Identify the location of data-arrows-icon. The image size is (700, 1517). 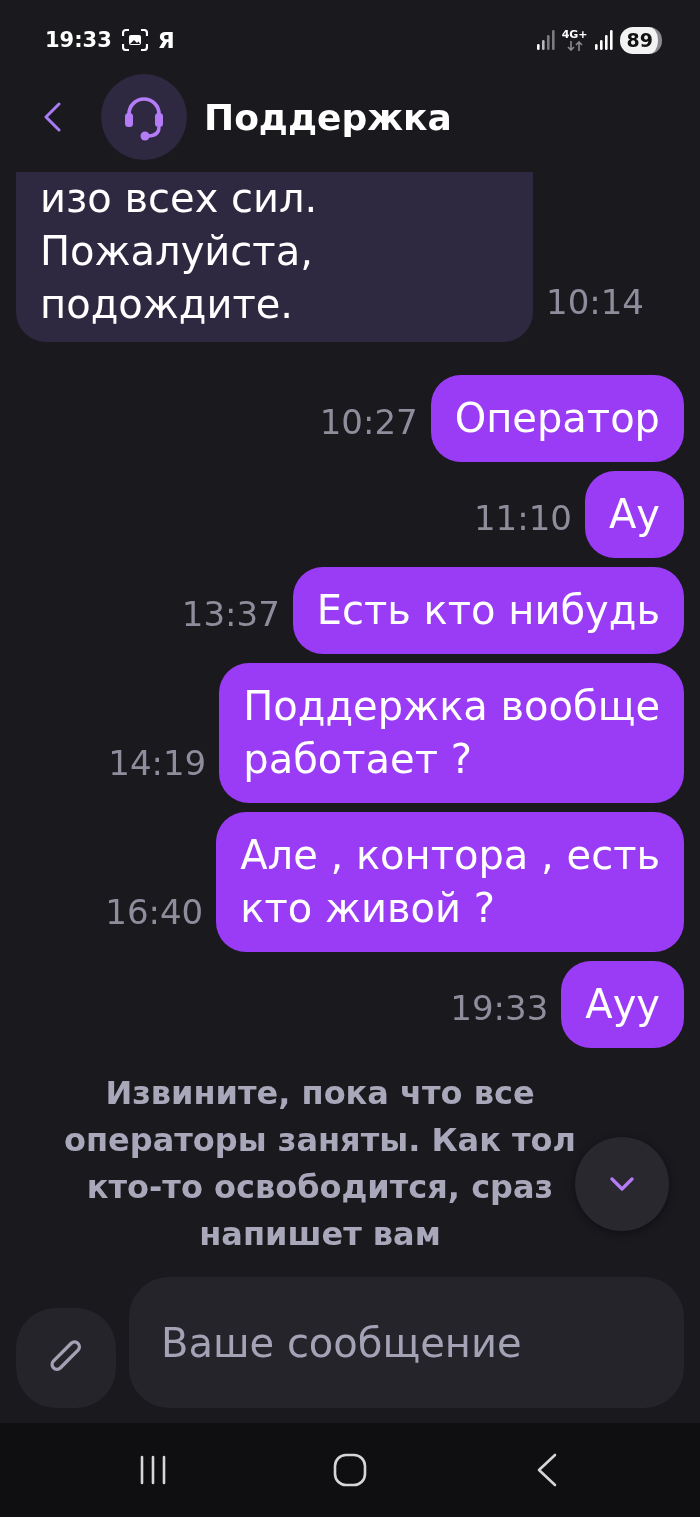
(574, 46).